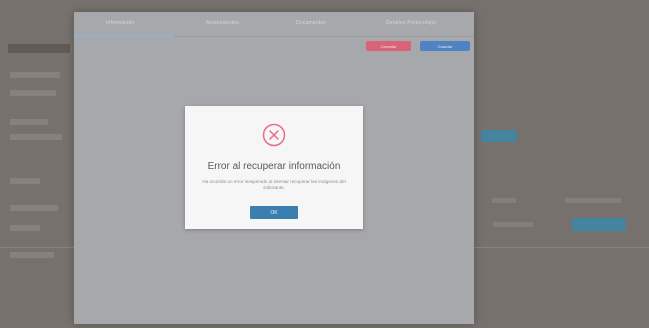  Describe the element at coordinates (311, 23) in the screenshot. I see `tab-documentos: Documentos` at that location.